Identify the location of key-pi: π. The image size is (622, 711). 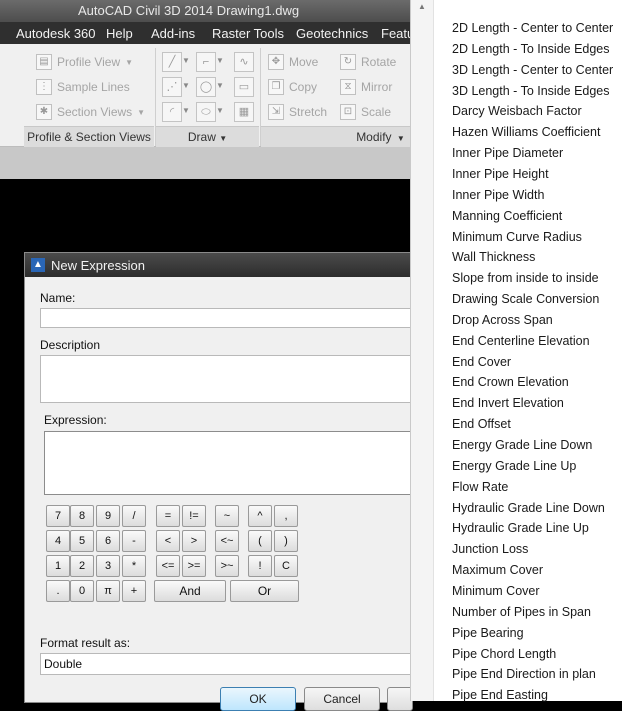
(108, 591).